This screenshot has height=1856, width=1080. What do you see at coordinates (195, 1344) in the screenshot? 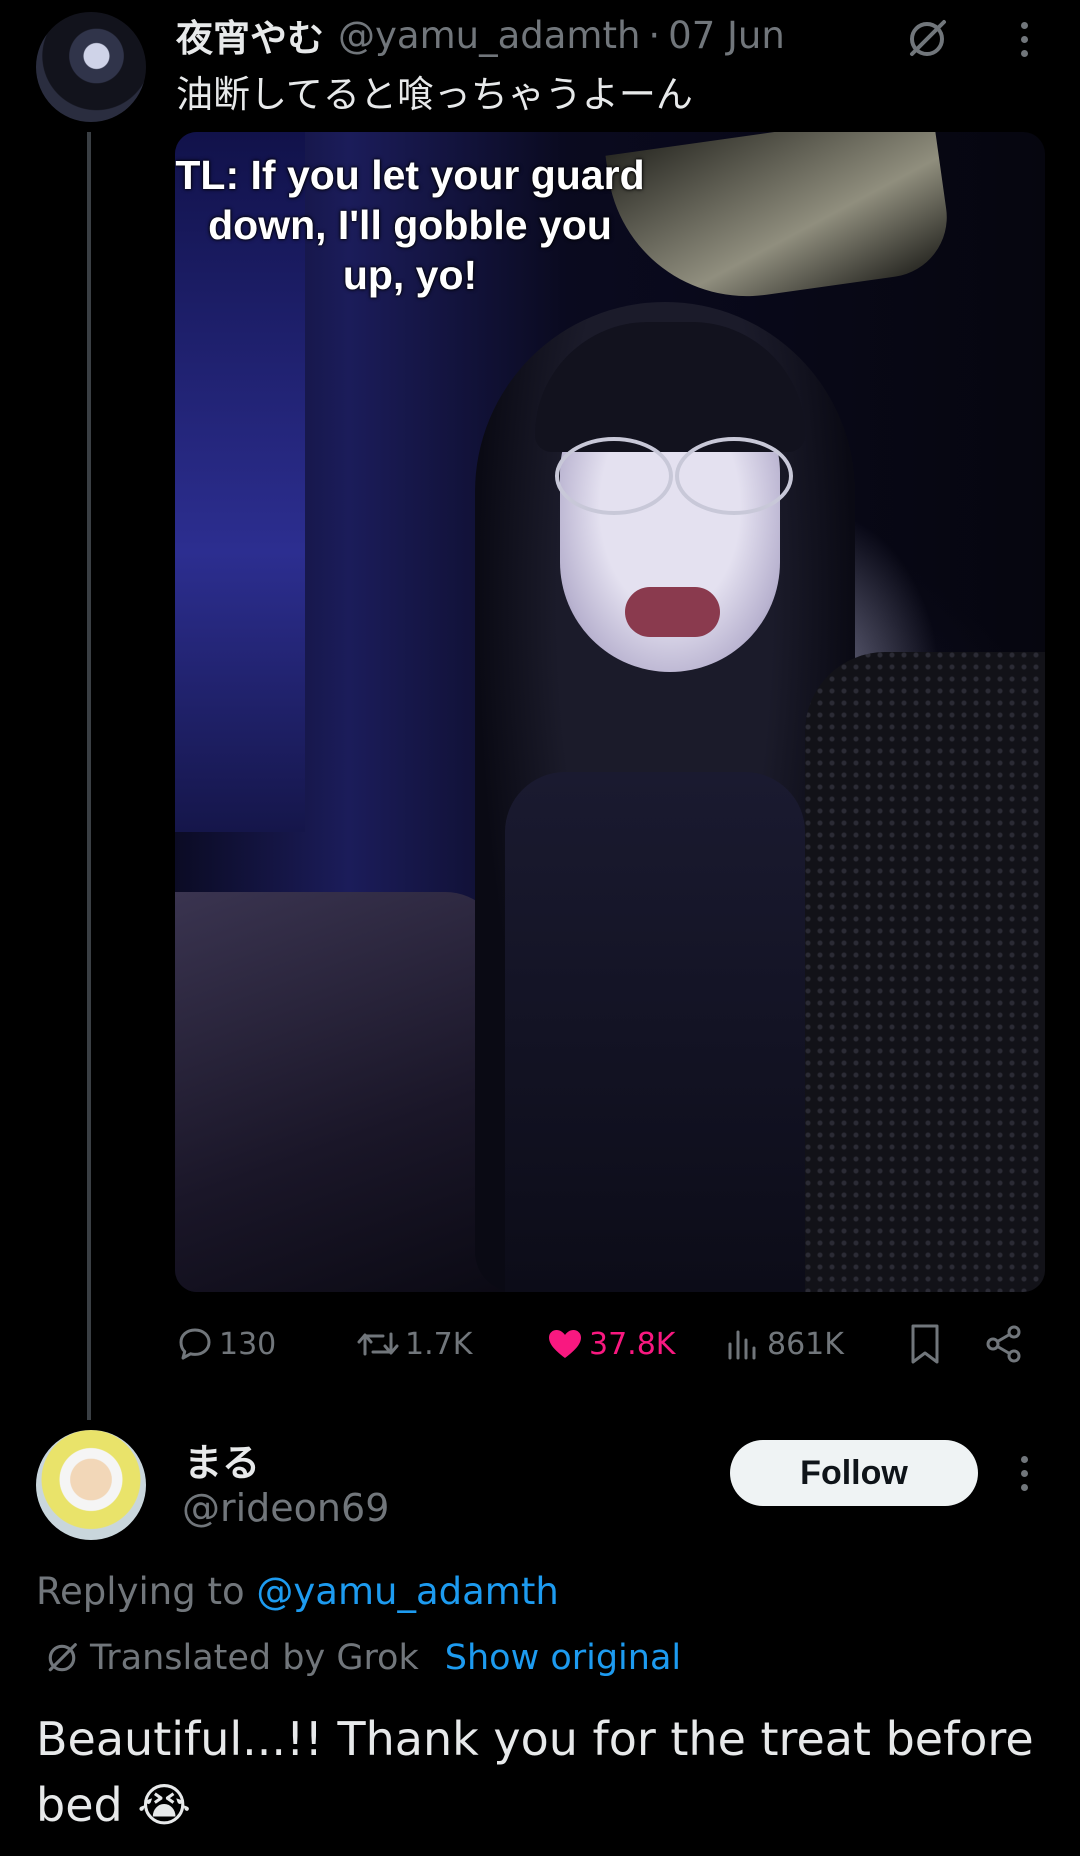
I see `comment-icon` at bounding box center [195, 1344].